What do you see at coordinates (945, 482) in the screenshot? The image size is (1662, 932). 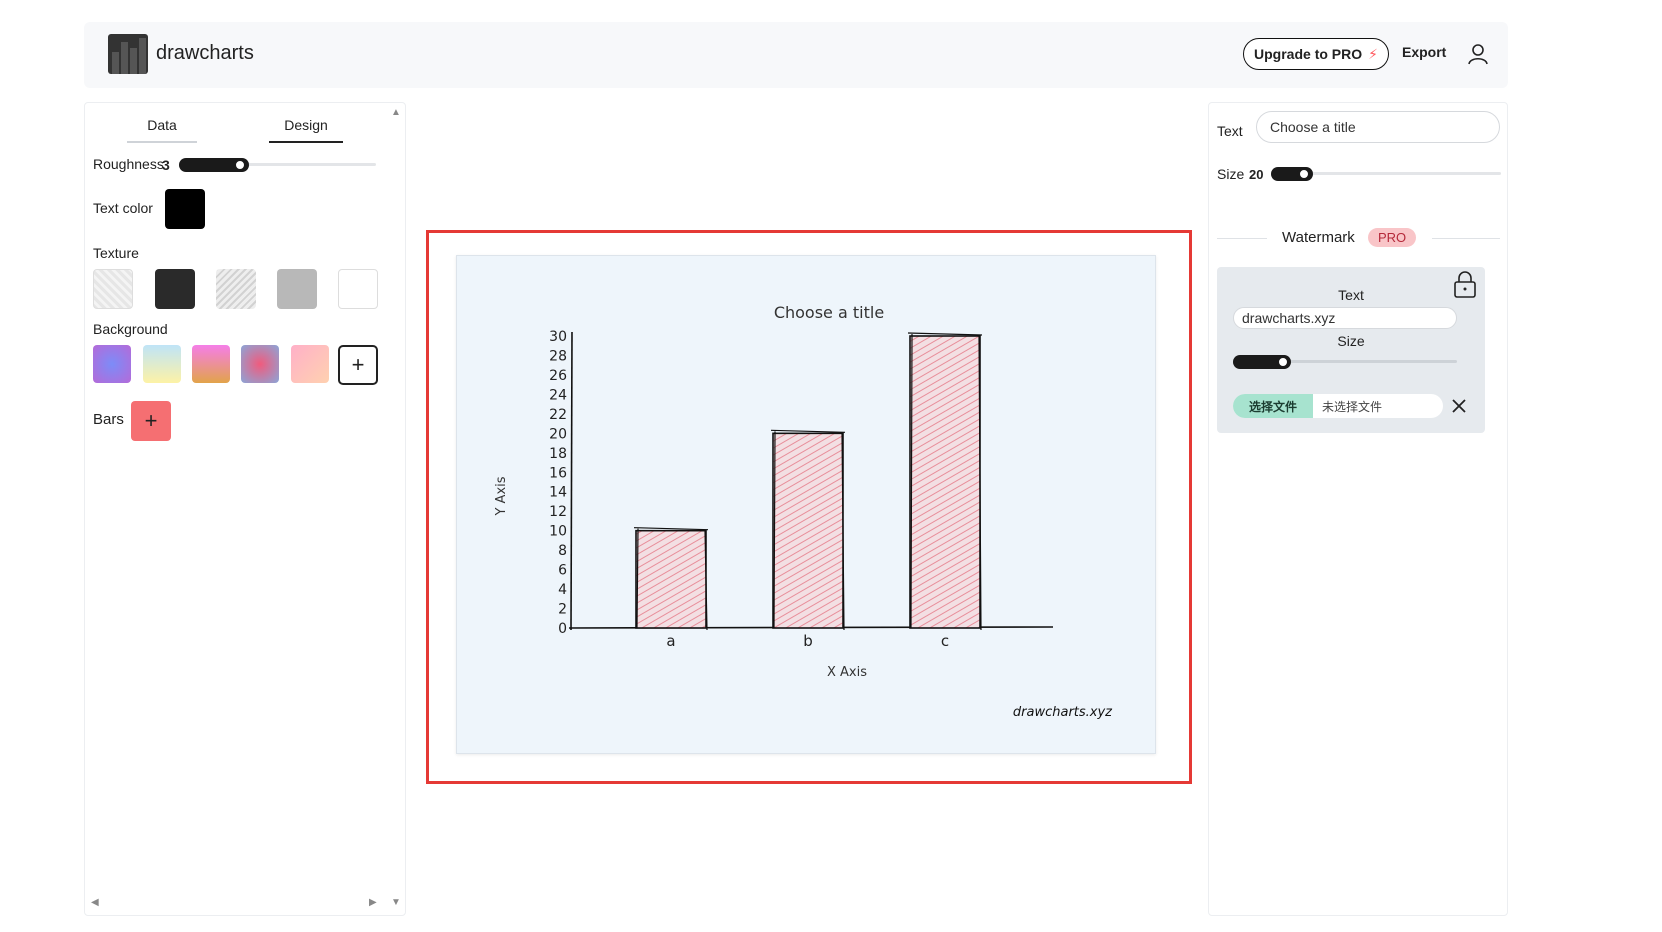 I see `bar-c` at bounding box center [945, 482].